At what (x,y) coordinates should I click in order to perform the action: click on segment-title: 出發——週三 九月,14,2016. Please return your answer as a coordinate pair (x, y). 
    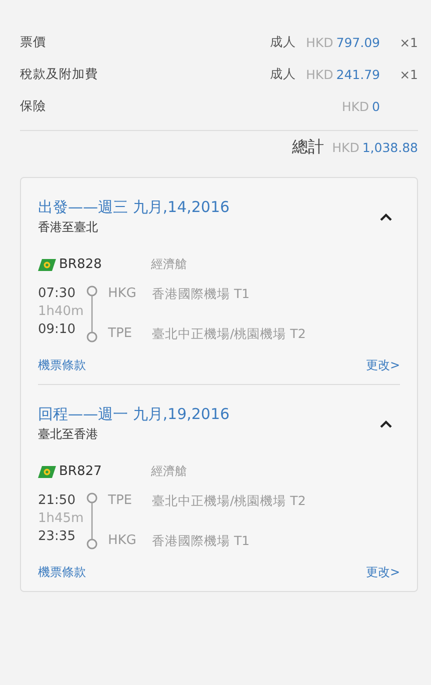
    Looking at the image, I should click on (134, 207).